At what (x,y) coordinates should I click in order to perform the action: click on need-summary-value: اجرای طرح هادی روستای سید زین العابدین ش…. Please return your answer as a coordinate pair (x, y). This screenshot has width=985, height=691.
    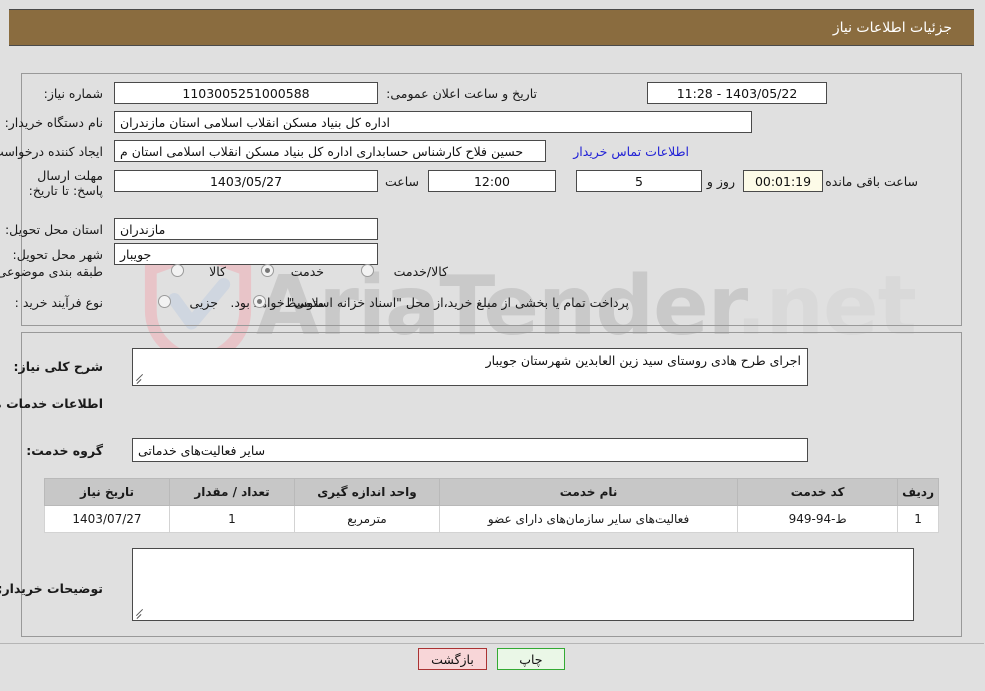
    Looking at the image, I should click on (644, 360).